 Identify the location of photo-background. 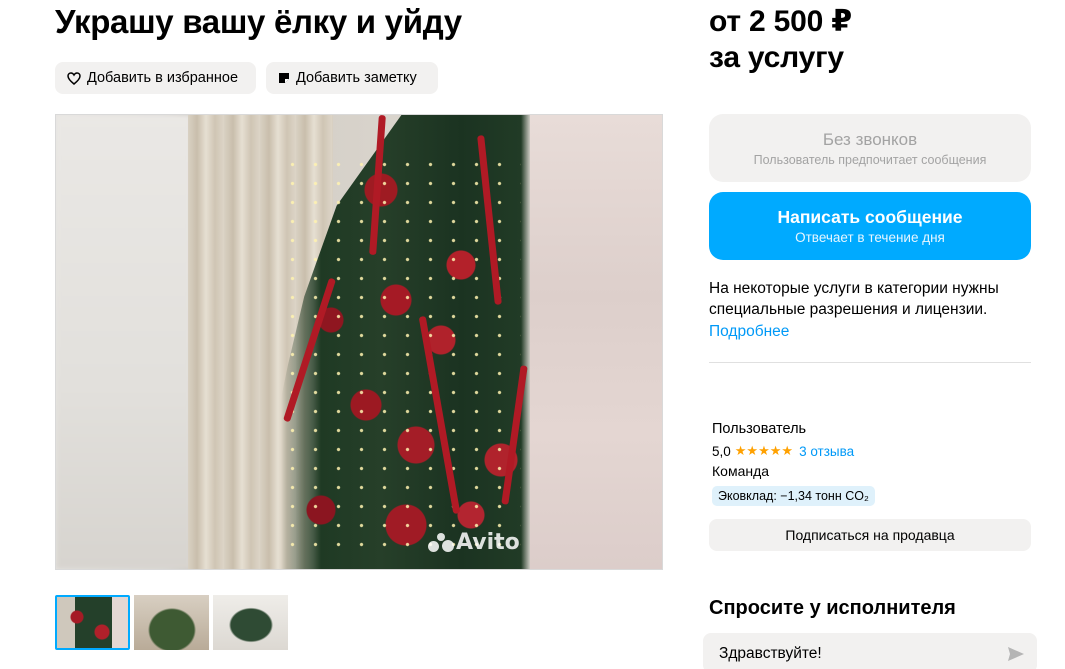
(123, 342).